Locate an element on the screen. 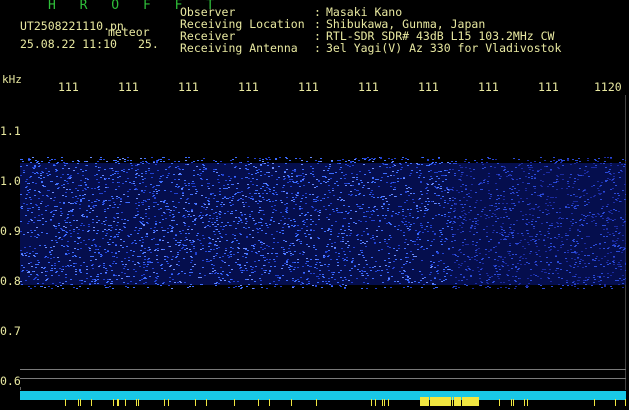 The height and width of the screenshot is (410, 629). y-axis-unit: kHz is located at coordinates (12, 79).